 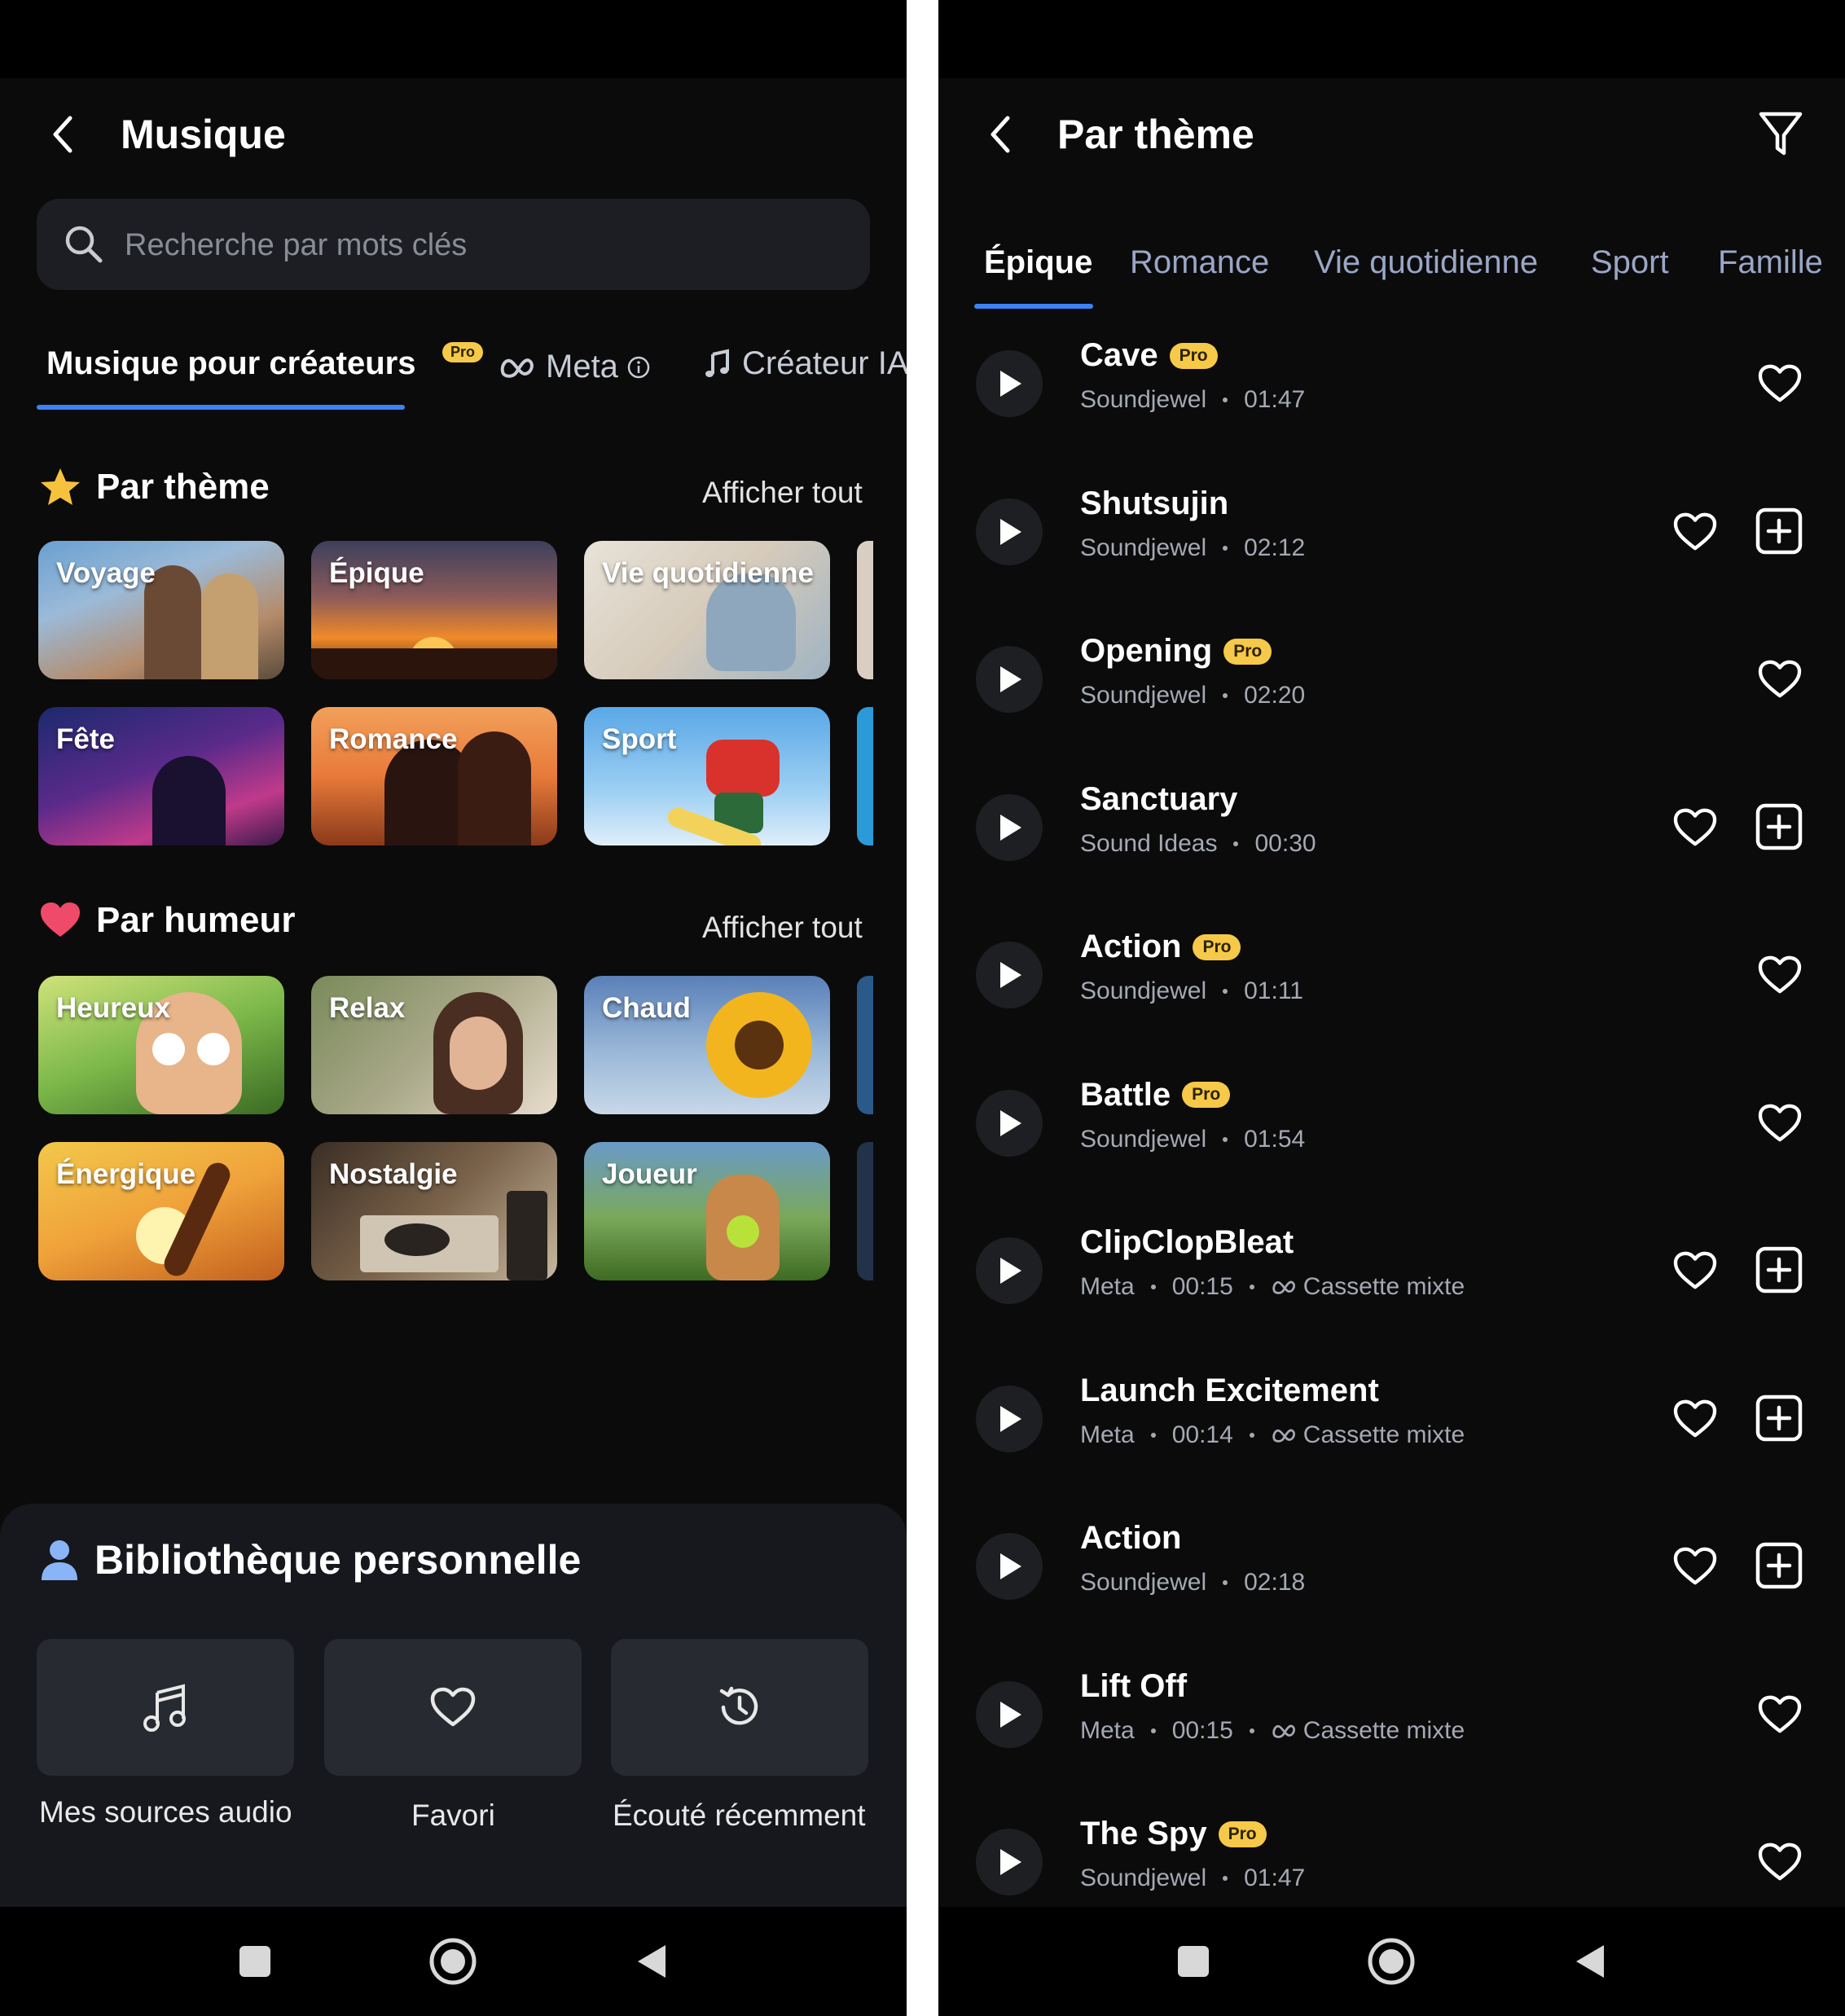 What do you see at coordinates (1630, 262) in the screenshot?
I see `tab-sport: Sport` at bounding box center [1630, 262].